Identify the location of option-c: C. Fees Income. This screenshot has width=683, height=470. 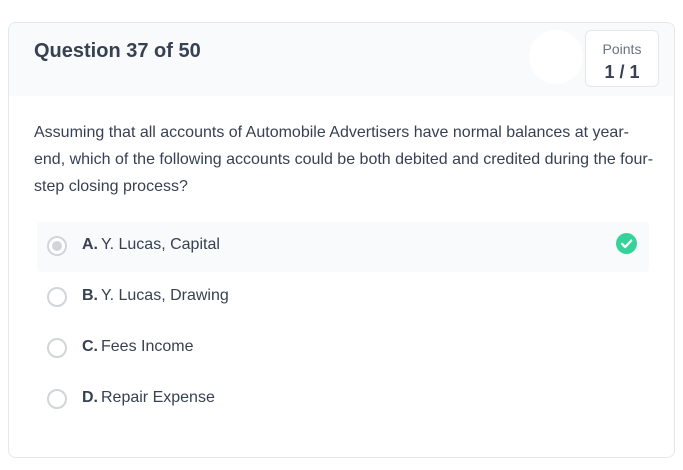
(343, 349).